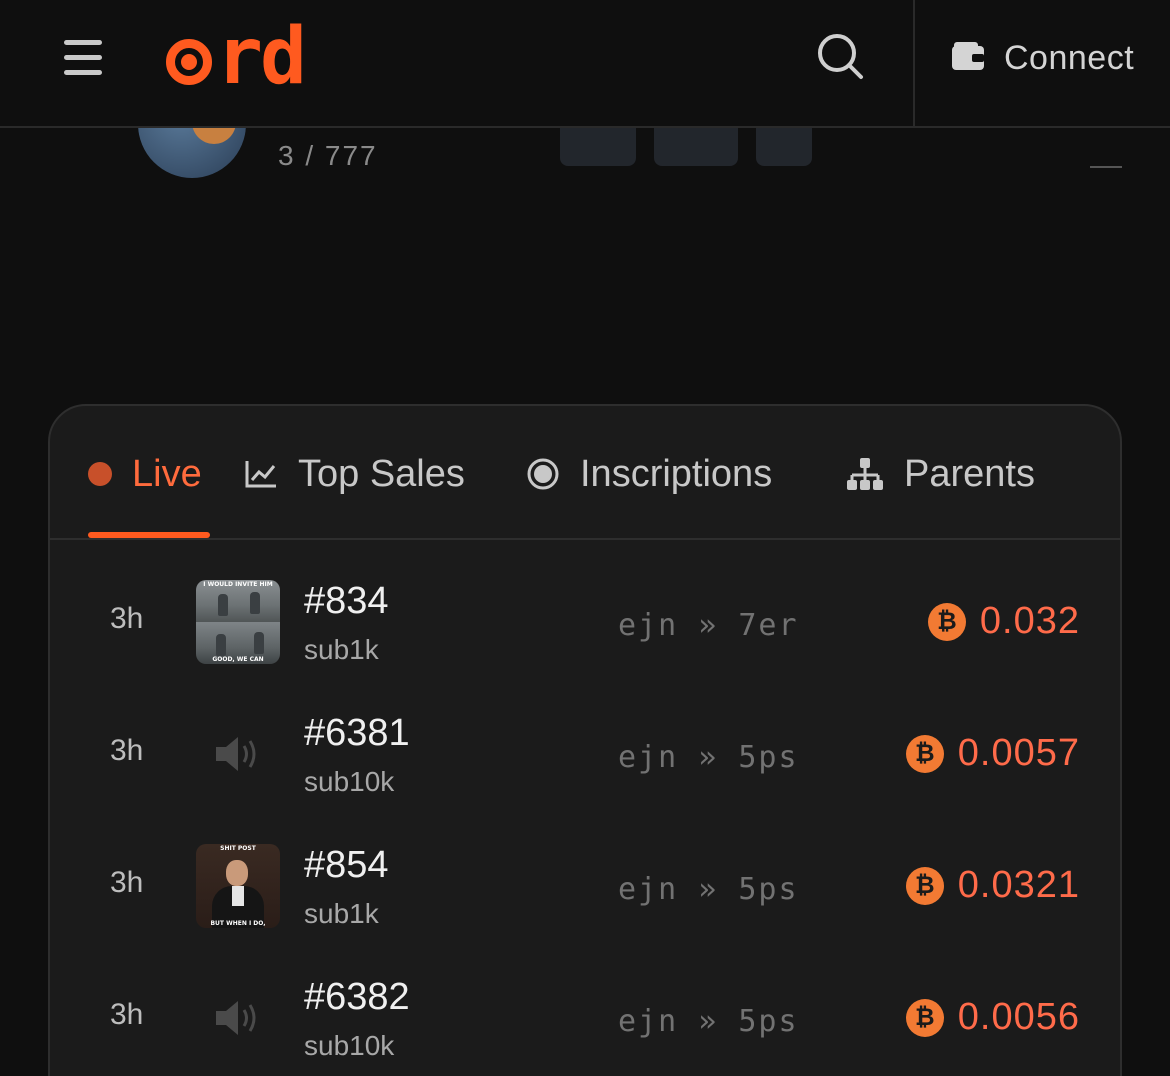 This screenshot has height=1076, width=1170. I want to click on connect-wallet-button: Connect, so click(1042, 58).